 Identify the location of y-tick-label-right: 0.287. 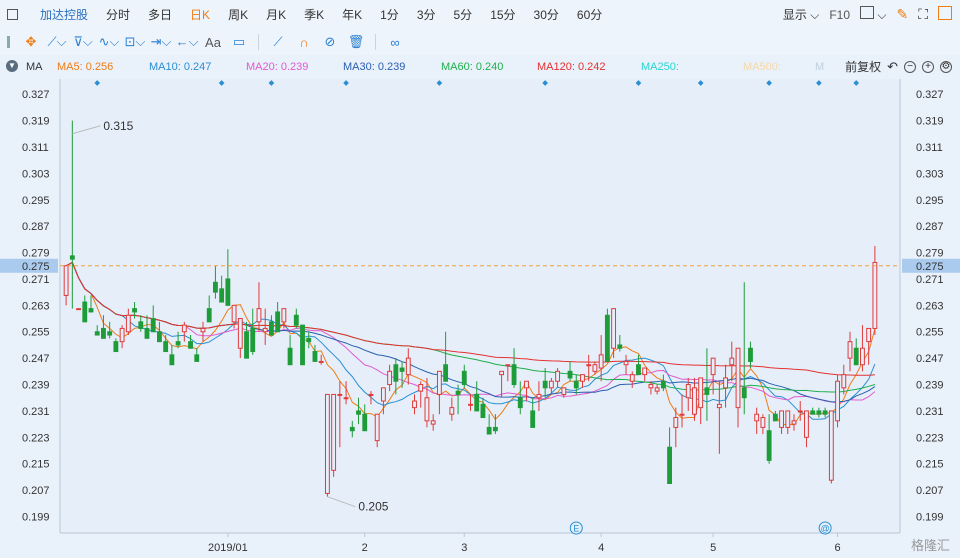
(930, 227).